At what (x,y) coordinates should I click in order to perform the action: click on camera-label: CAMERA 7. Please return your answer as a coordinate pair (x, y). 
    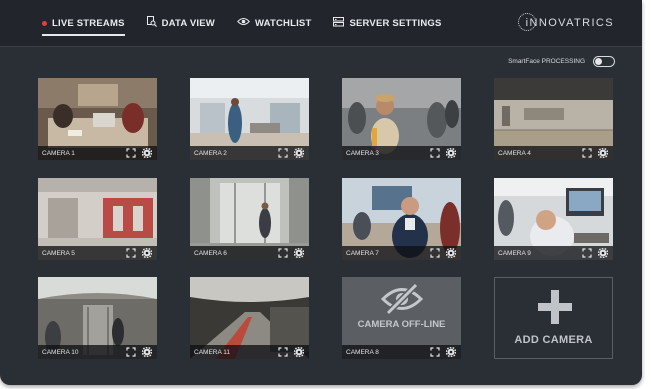
    Looking at the image, I should click on (362, 253).